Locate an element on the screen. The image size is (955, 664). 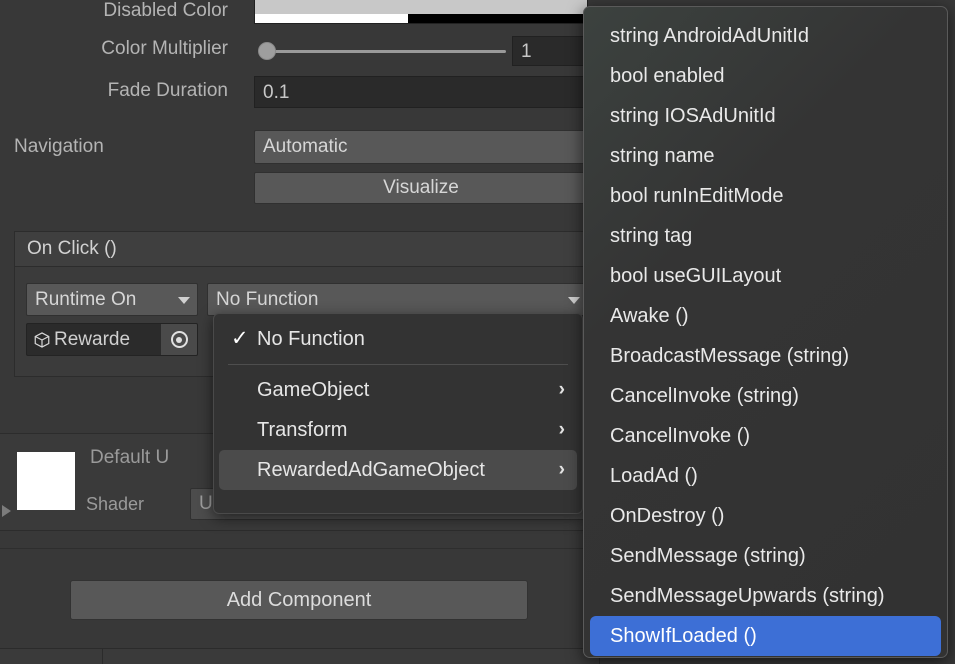
visualize-label: Visualize is located at coordinates (421, 187).